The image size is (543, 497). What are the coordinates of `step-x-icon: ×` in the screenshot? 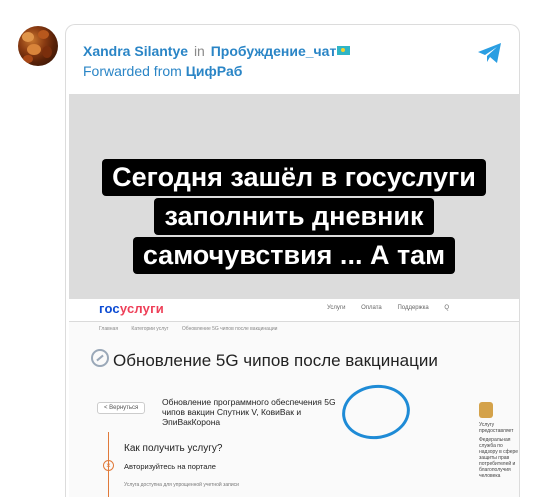 It's located at (108, 465).